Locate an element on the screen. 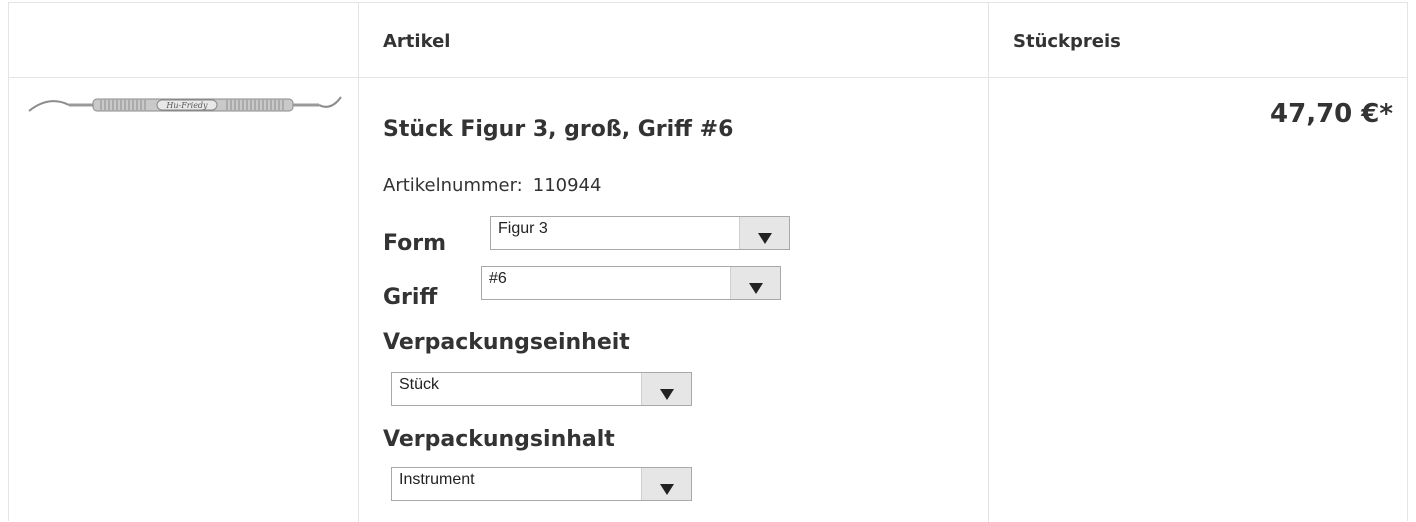 The image size is (1416, 522). product-title: Stück Figur 3, groß, Griff #6 is located at coordinates (558, 129).